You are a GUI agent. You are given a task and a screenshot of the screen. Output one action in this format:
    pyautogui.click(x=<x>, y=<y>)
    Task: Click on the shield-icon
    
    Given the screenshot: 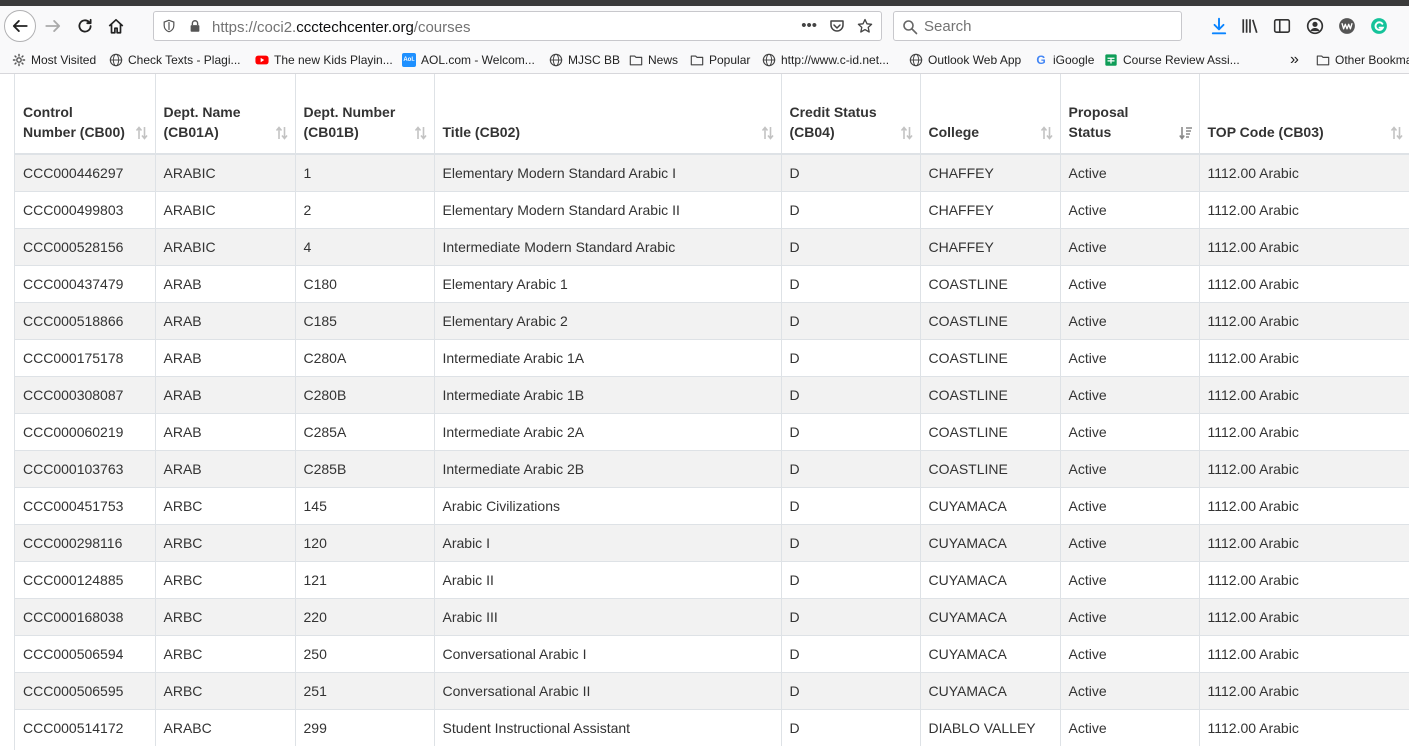 What is the action you would take?
    pyautogui.click(x=169, y=26)
    